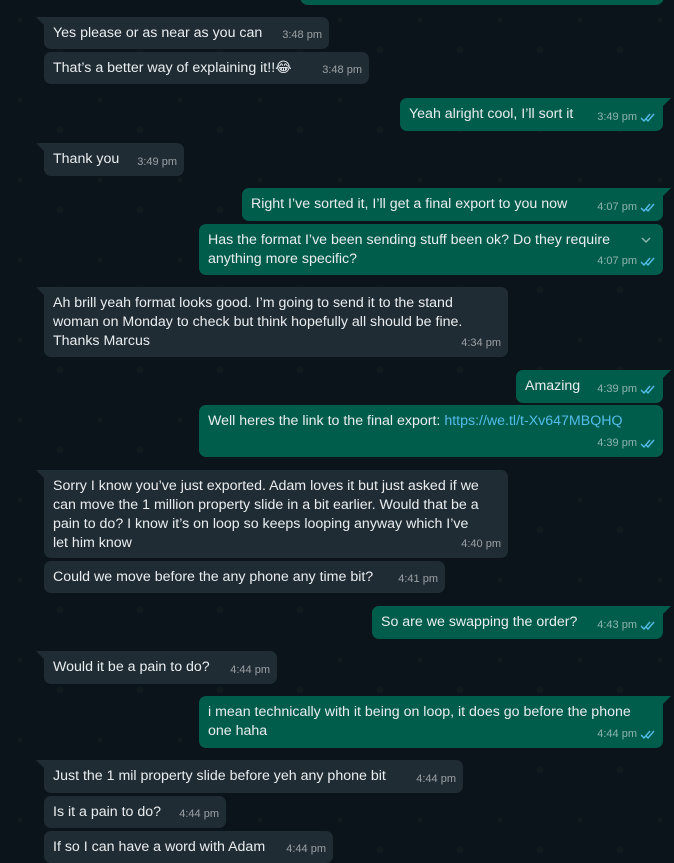  Describe the element at coordinates (617, 625) in the screenshot. I see `message-time: 4:43 pm` at that location.